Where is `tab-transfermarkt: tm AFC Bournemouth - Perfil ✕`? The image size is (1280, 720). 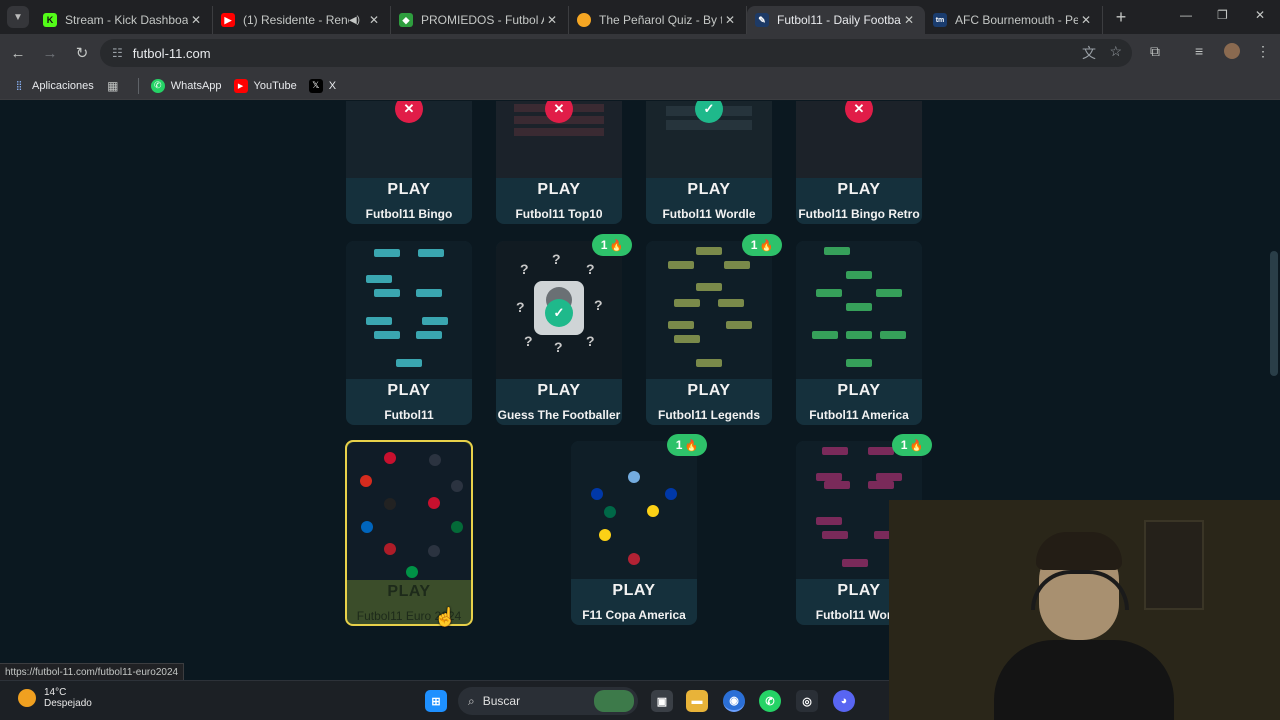 tab-transfermarkt: tm AFC Bournemouth - Perfil ✕ is located at coordinates (1014, 20).